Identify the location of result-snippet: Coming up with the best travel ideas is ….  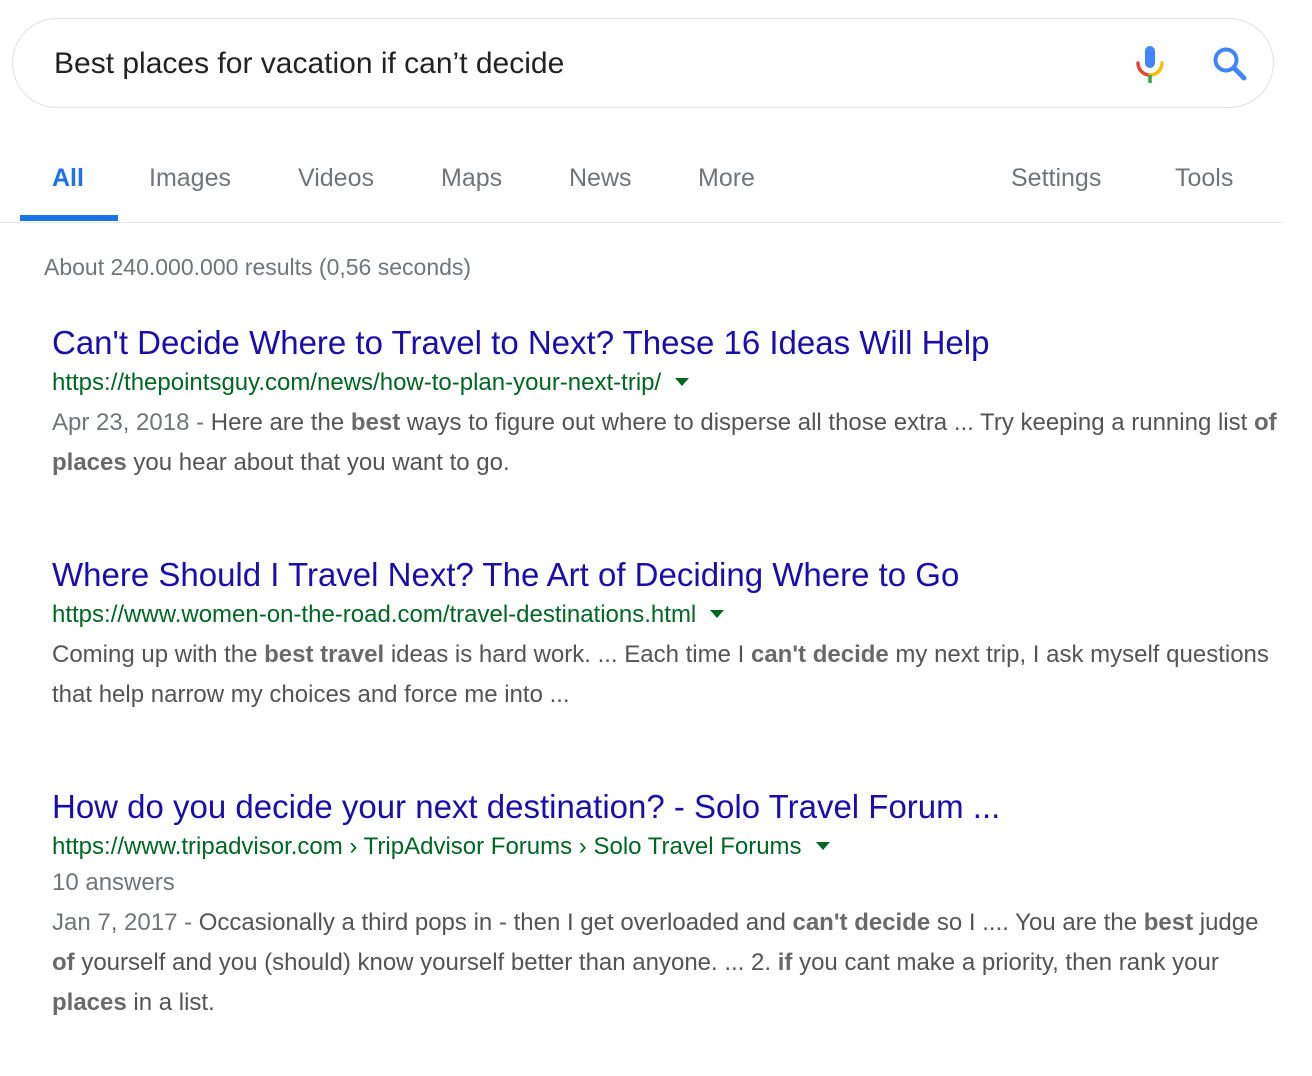
(667, 675).